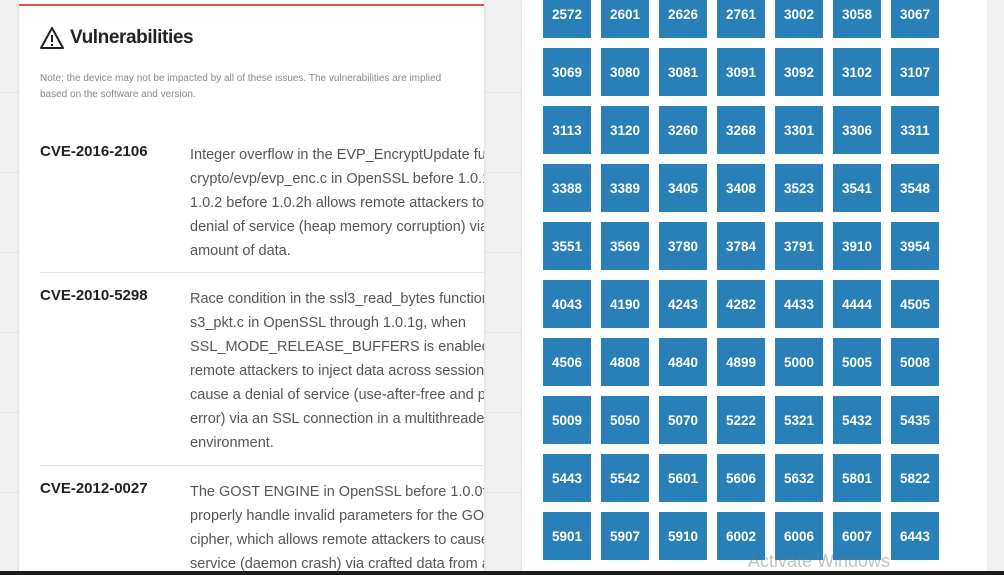  I want to click on warning-triangle-icon, so click(52, 38).